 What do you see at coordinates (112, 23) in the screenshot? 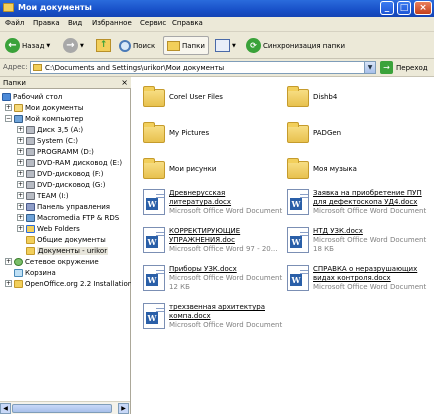
I see `menu-favorites: Избранное` at bounding box center [112, 23].